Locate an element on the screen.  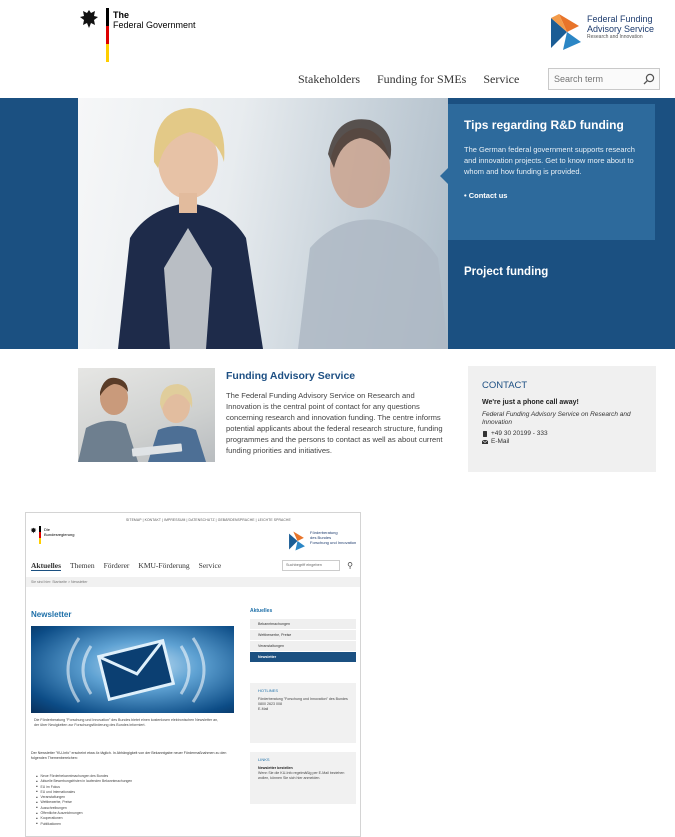
mock-search-input: Suchbegriff eingeben ⚲ is located at coordinates (317, 565).